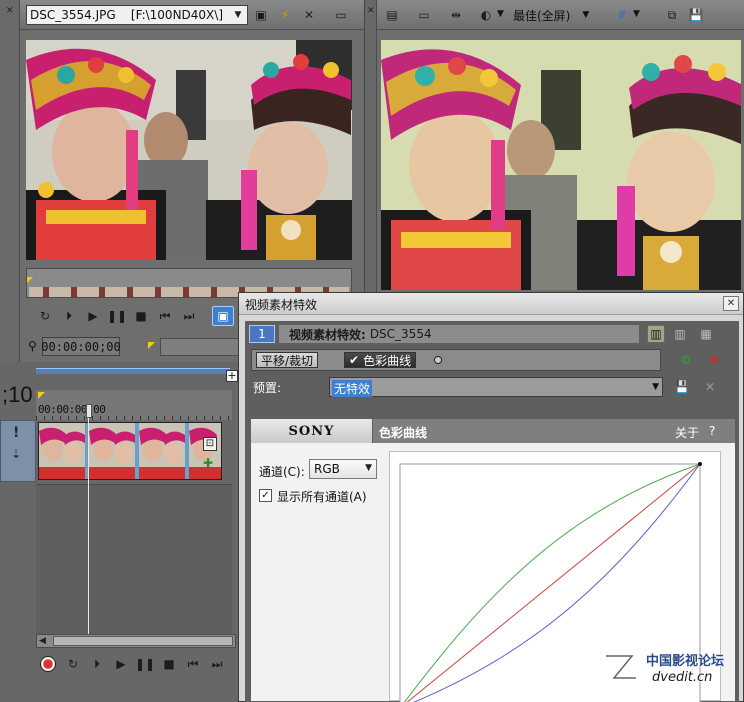 The height and width of the screenshot is (702, 744). I want to click on split-screen-icon: ⇹, so click(456, 15).